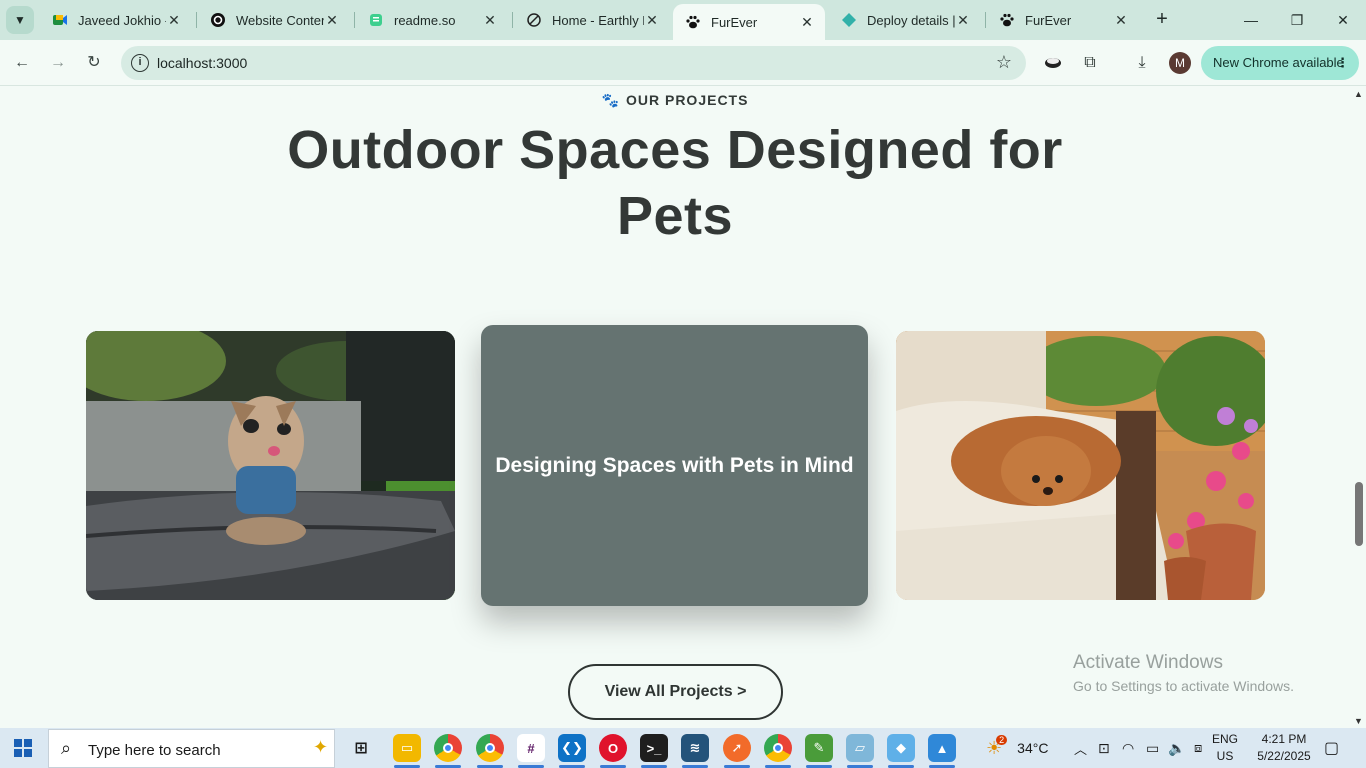 The height and width of the screenshot is (768, 1366). What do you see at coordinates (1090, 63) in the screenshot?
I see `extensions-puzzle-icon: ⧉` at bounding box center [1090, 63].